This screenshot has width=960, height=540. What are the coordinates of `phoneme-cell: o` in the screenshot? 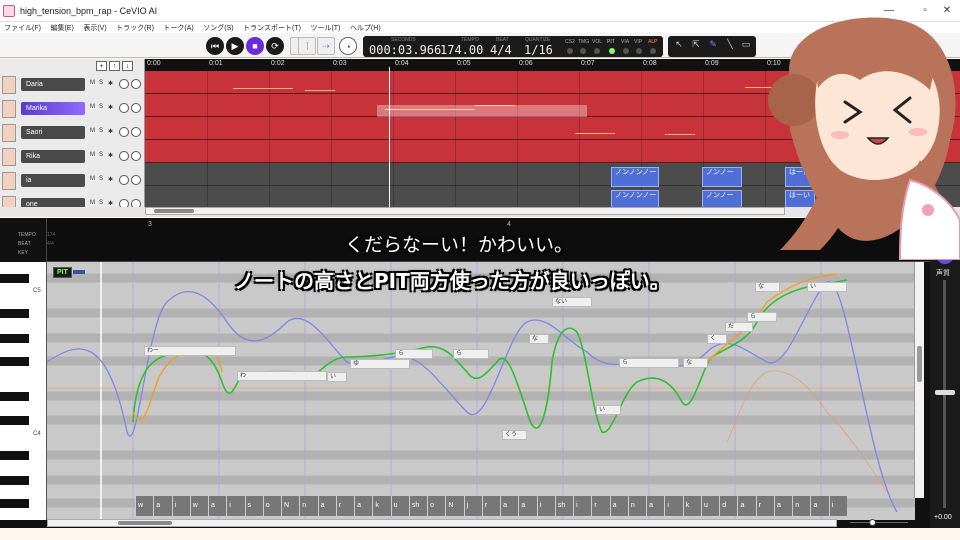 It's located at (271, 506).